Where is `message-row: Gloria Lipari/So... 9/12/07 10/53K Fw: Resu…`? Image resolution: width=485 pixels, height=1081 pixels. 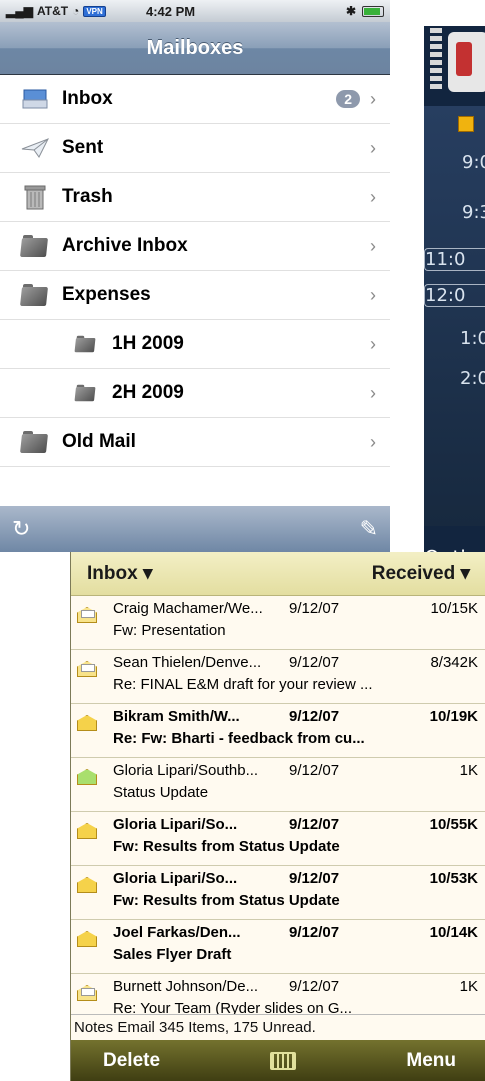
message-row: Gloria Lipari/So... 9/12/07 10/53K Fw: Resu… is located at coordinates (278, 893).